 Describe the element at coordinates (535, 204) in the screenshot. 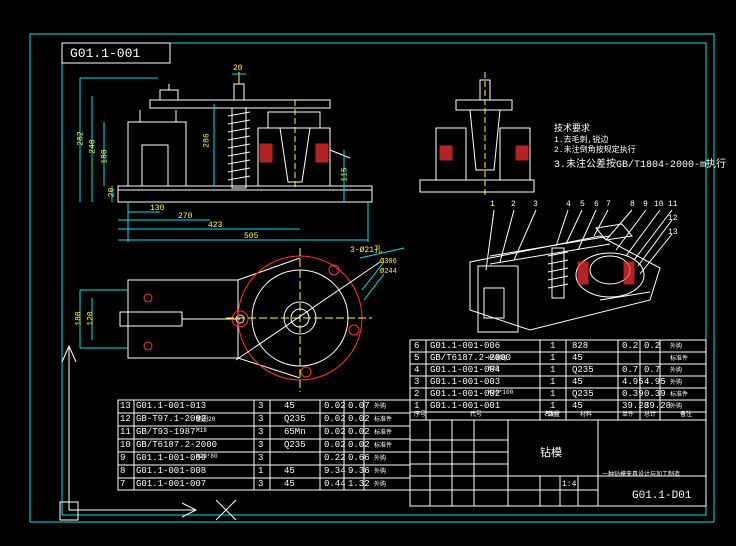

I see `balloon-3: 3` at that location.